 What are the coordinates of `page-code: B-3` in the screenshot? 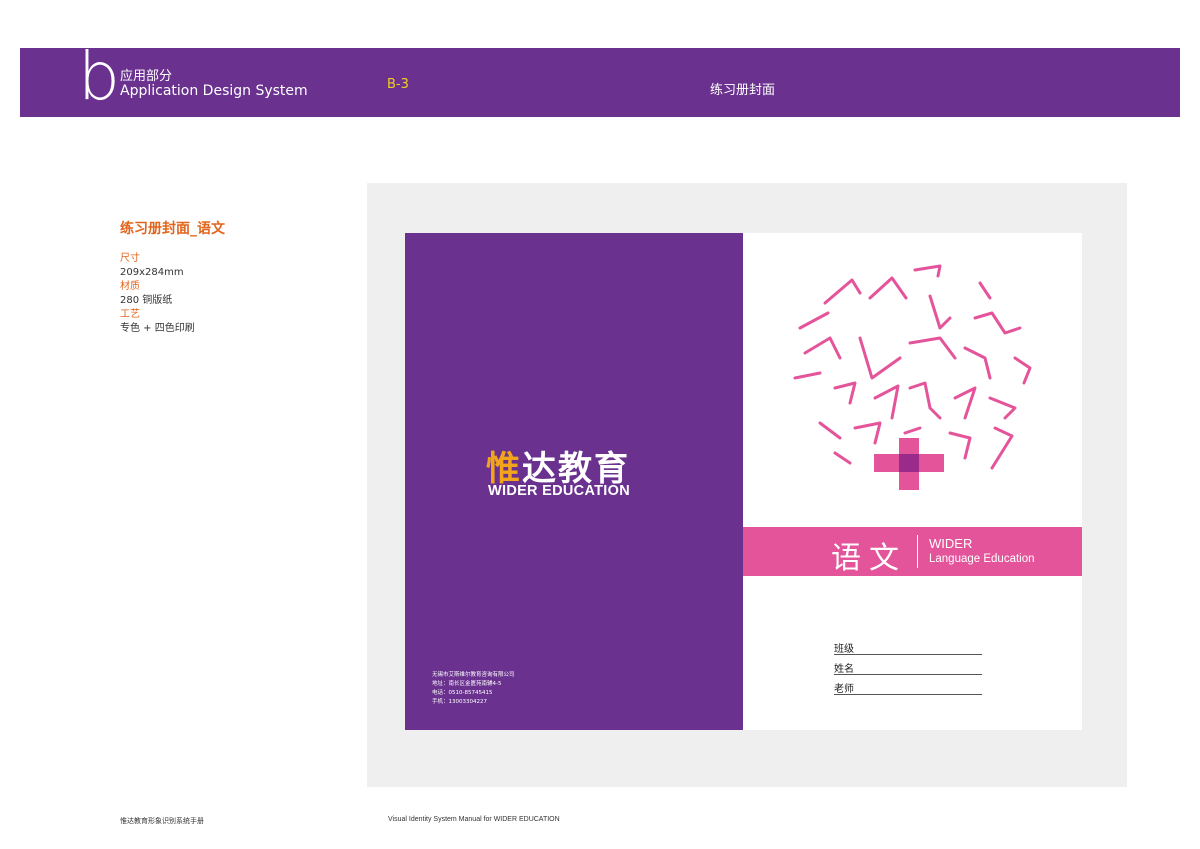 It's located at (398, 84).